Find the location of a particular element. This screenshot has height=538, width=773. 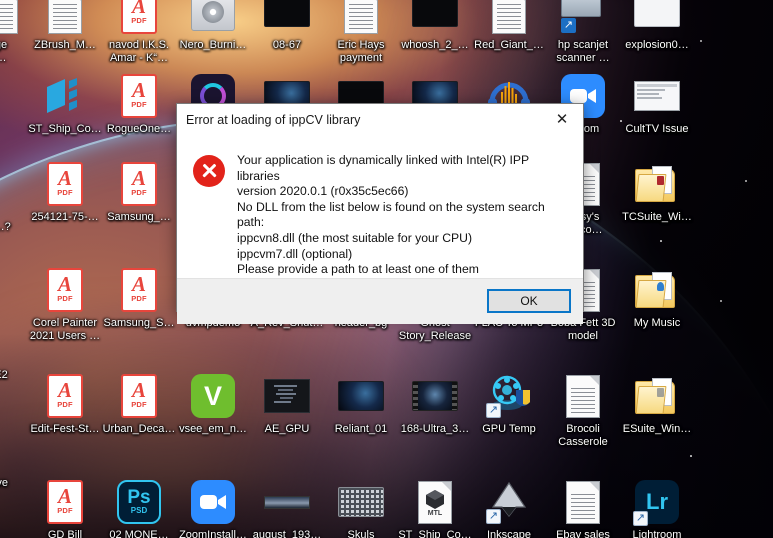

photoshop-file-icon: Ps PSD is located at coordinates (139, 502).